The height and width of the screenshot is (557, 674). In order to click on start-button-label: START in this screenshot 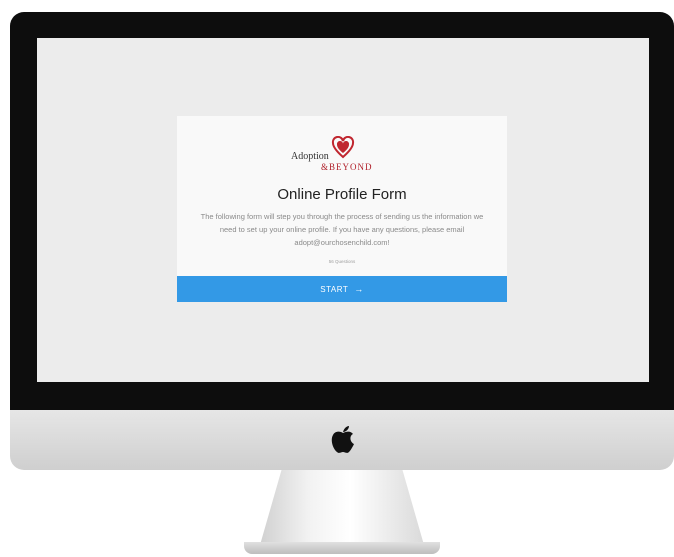, I will do `click(334, 289)`.